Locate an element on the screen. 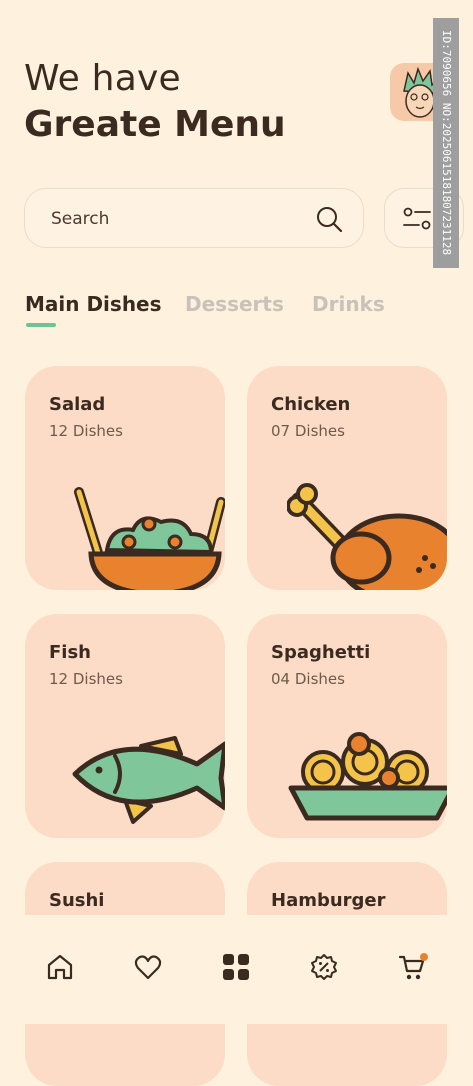  category-card-spaghetti: Spaghetti 04 Dishes is located at coordinates (347, 726).